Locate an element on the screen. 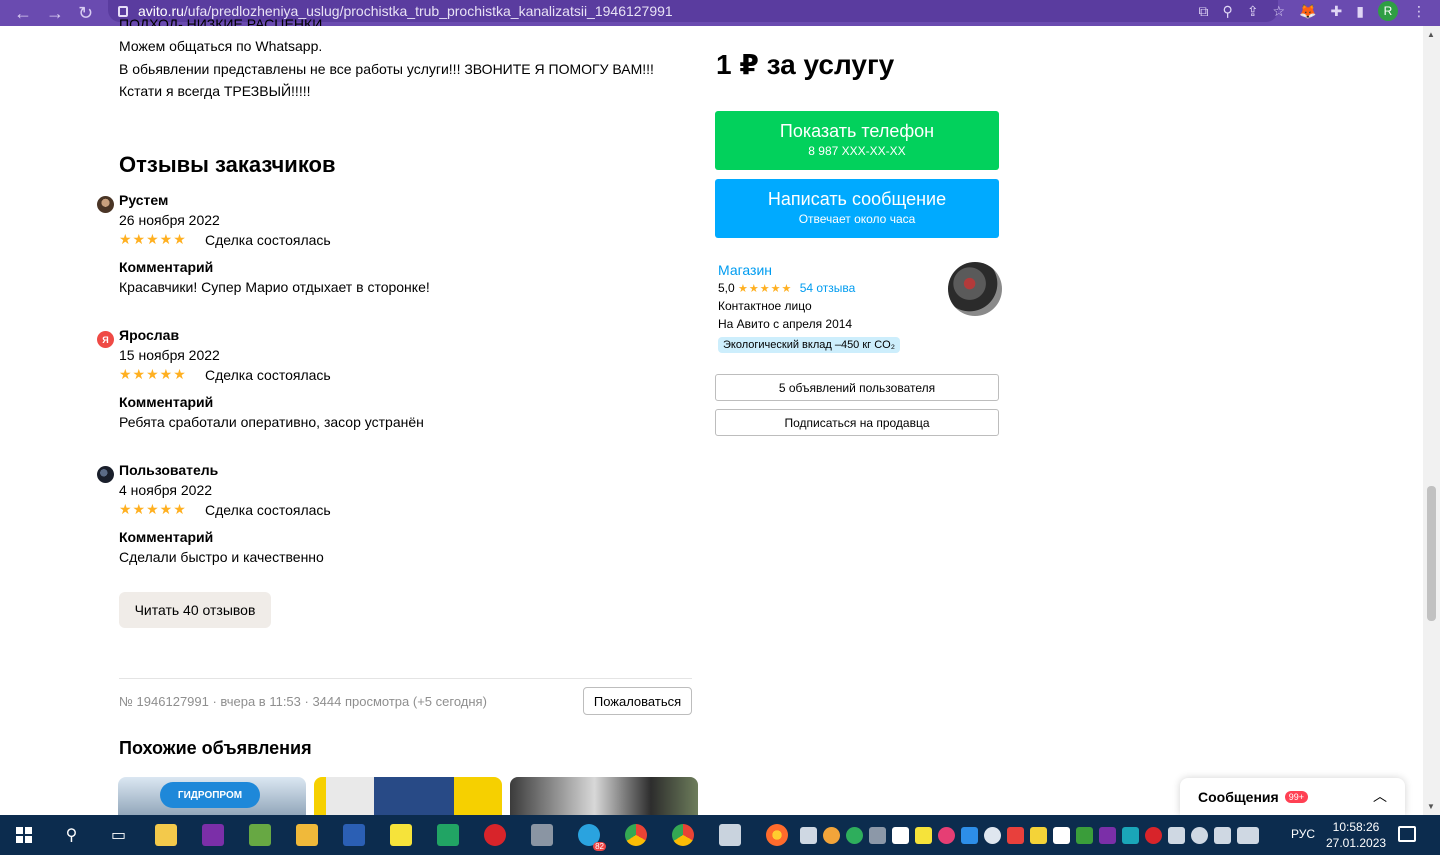 This screenshot has height=855, width=1440. task-view-icon: ▭ is located at coordinates (118, 835).